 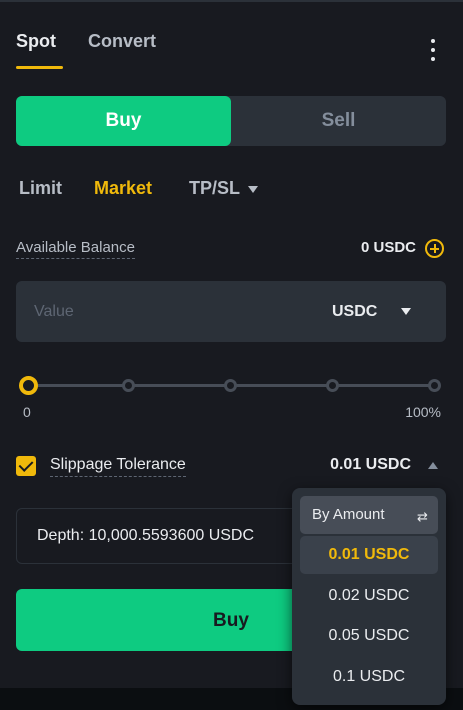 I want to click on slippage-value: 0.01 USDC, so click(x=370, y=465).